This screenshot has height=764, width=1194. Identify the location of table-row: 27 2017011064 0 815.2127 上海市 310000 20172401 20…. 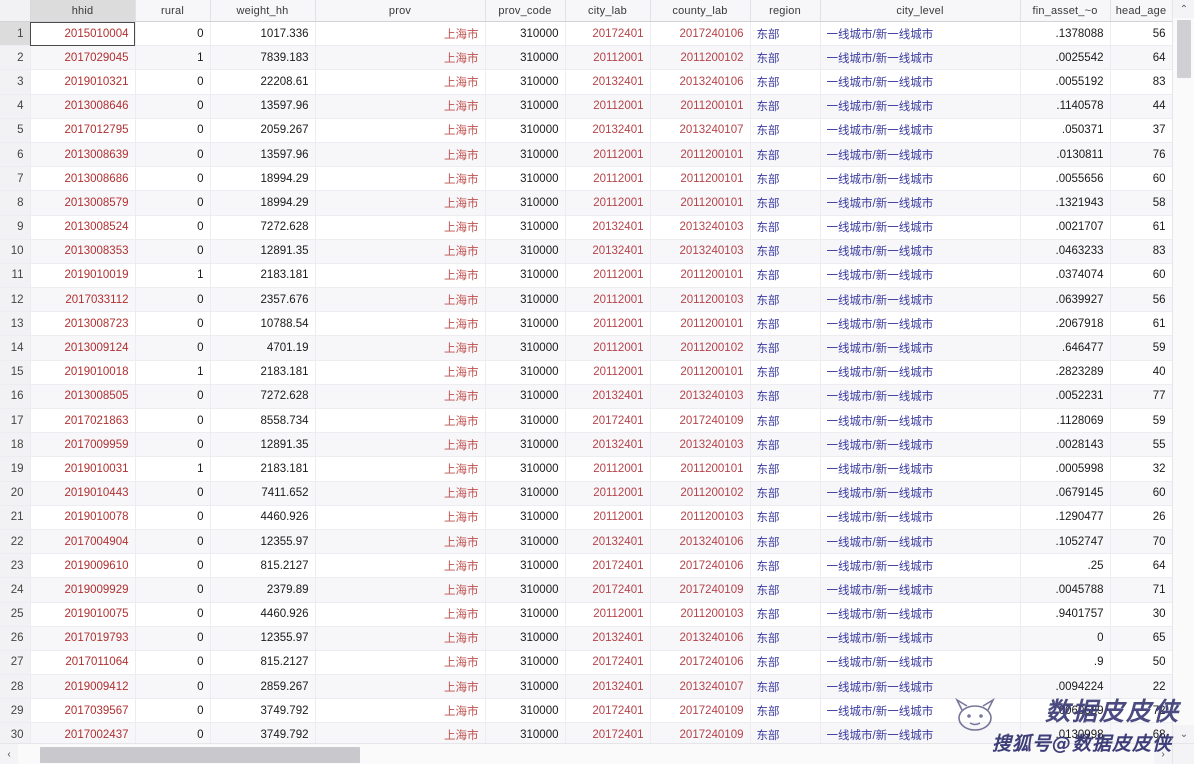
(586, 663).